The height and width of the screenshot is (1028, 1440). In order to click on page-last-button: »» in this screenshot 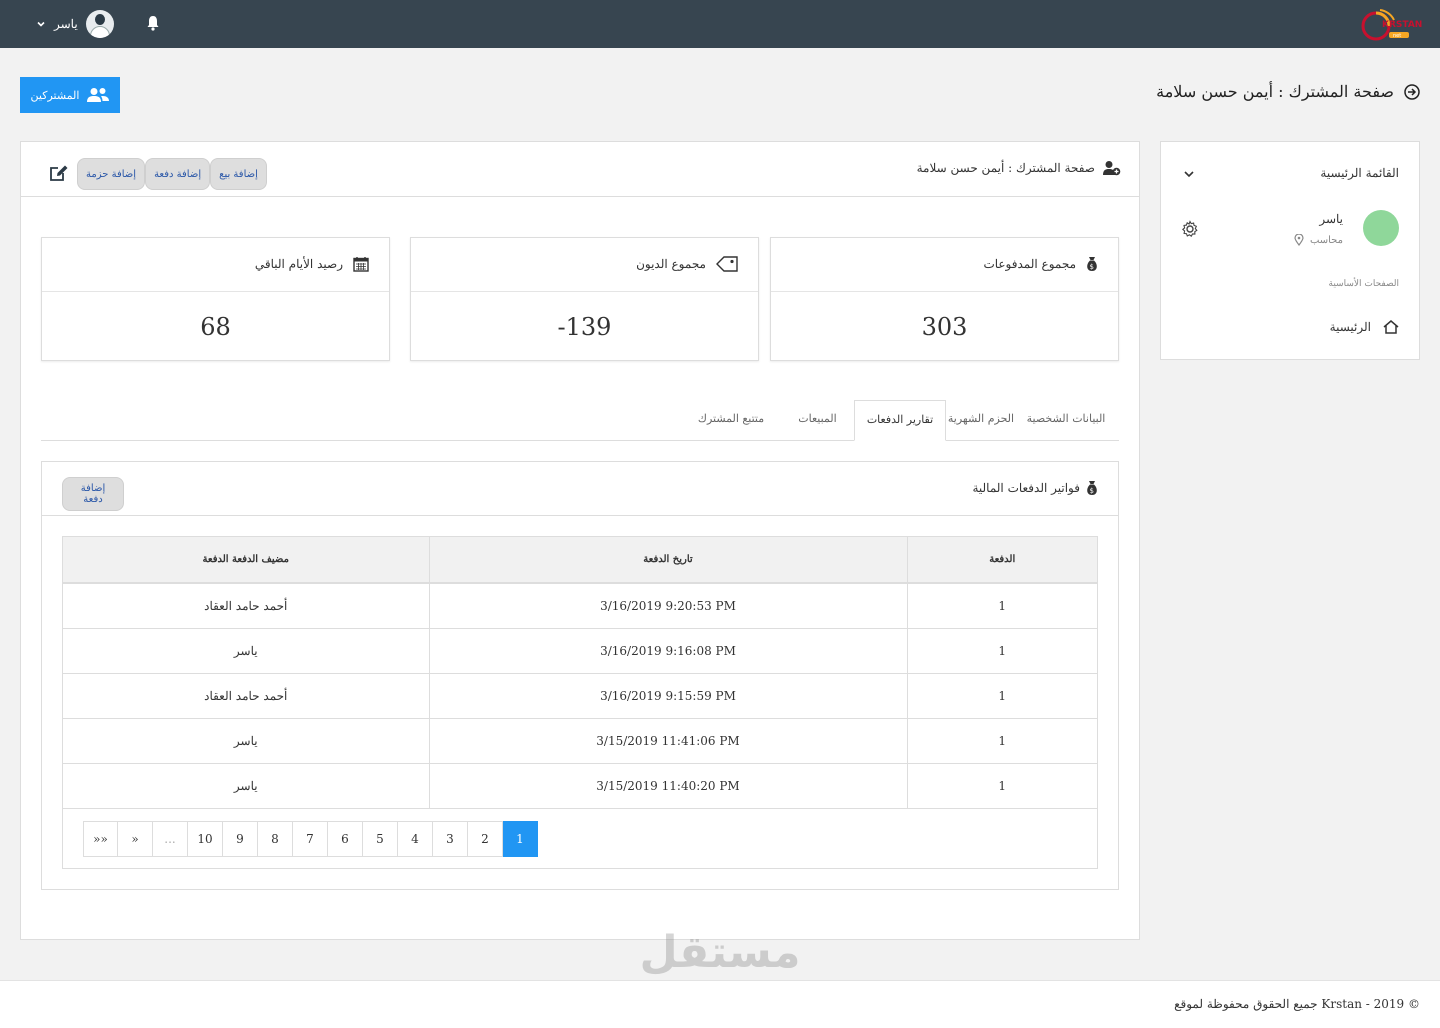, I will do `click(100, 839)`.